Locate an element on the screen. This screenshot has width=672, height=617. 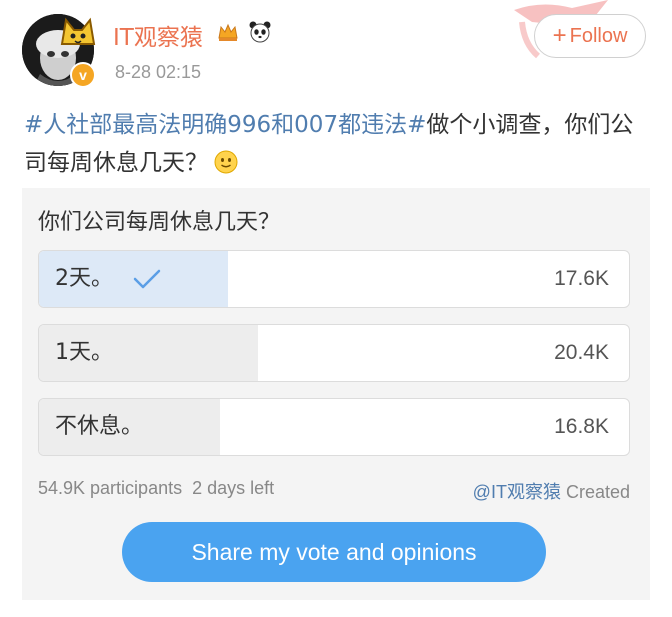
plus-icon: + is located at coordinates (559, 35).